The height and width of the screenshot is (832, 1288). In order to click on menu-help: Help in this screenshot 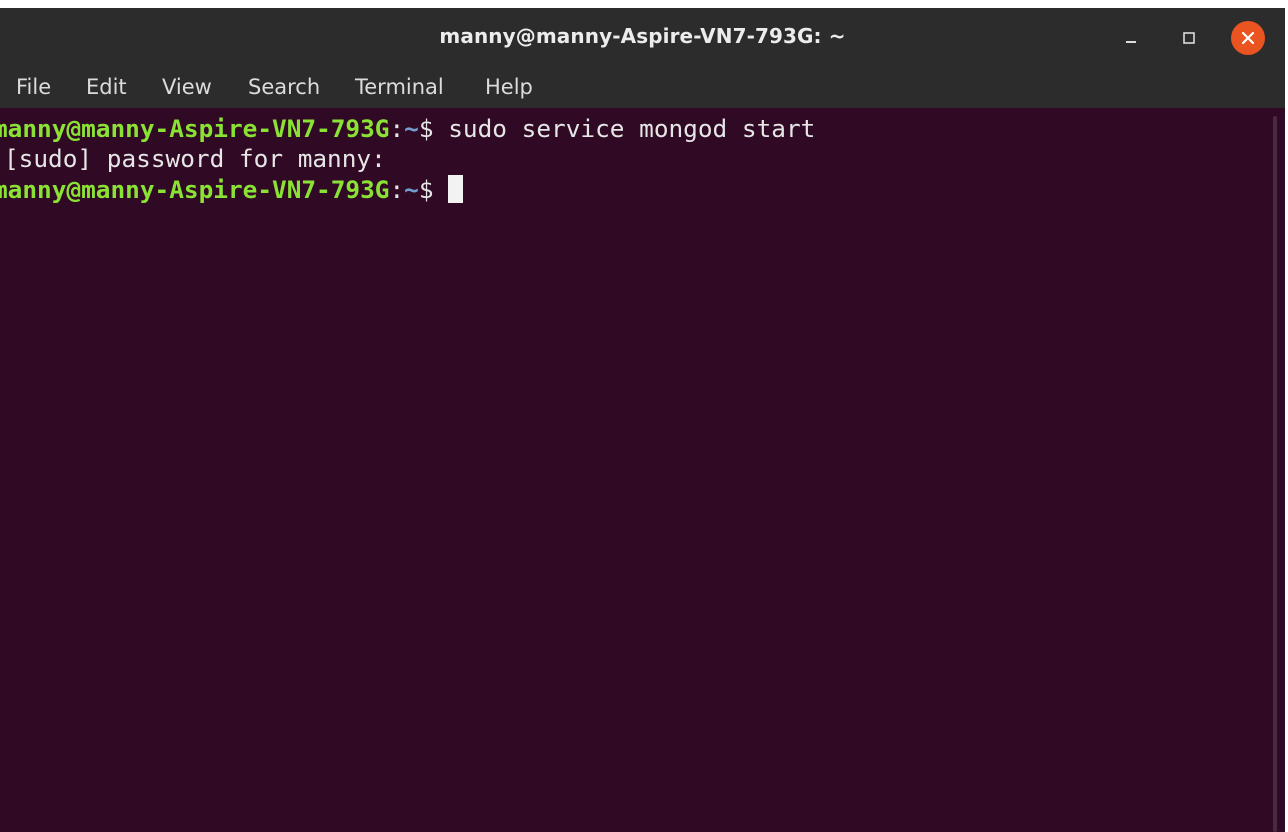, I will do `click(509, 87)`.